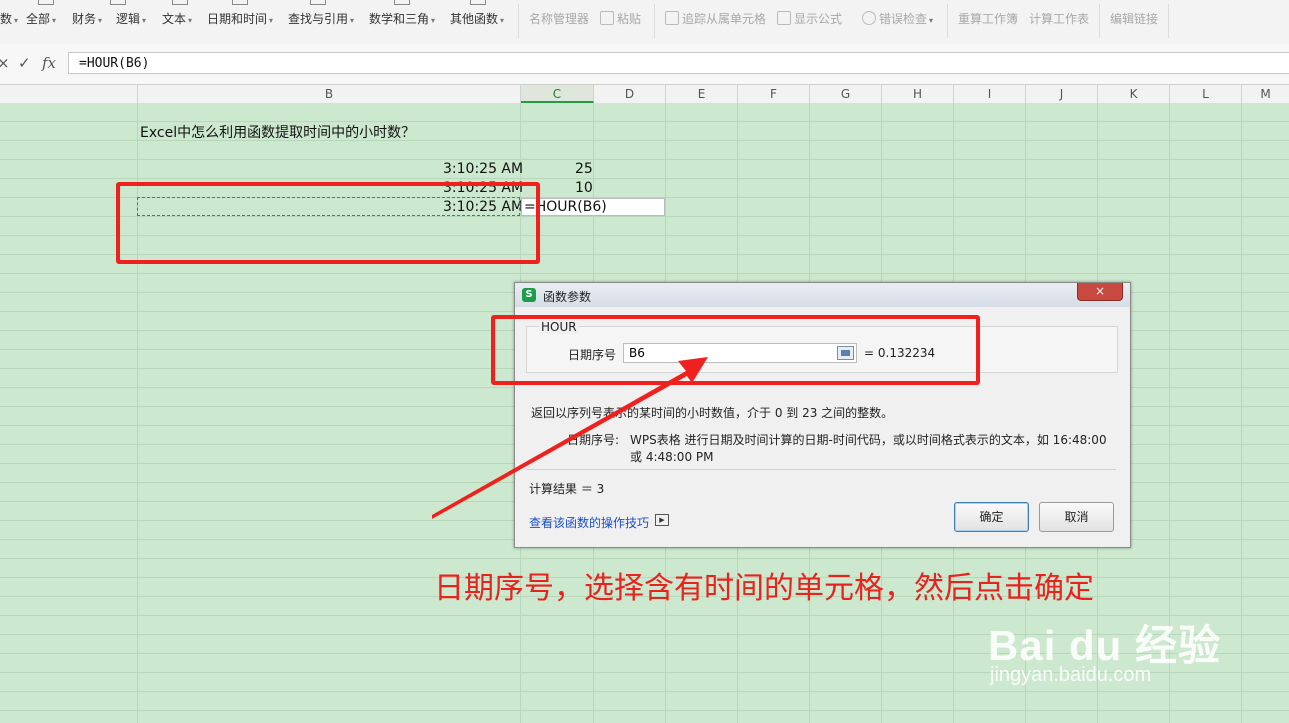 This screenshot has height=723, width=1289. I want to click on baidu-watermark: Bai du 经验 jingyan.baidu.com, so click(1104, 649).